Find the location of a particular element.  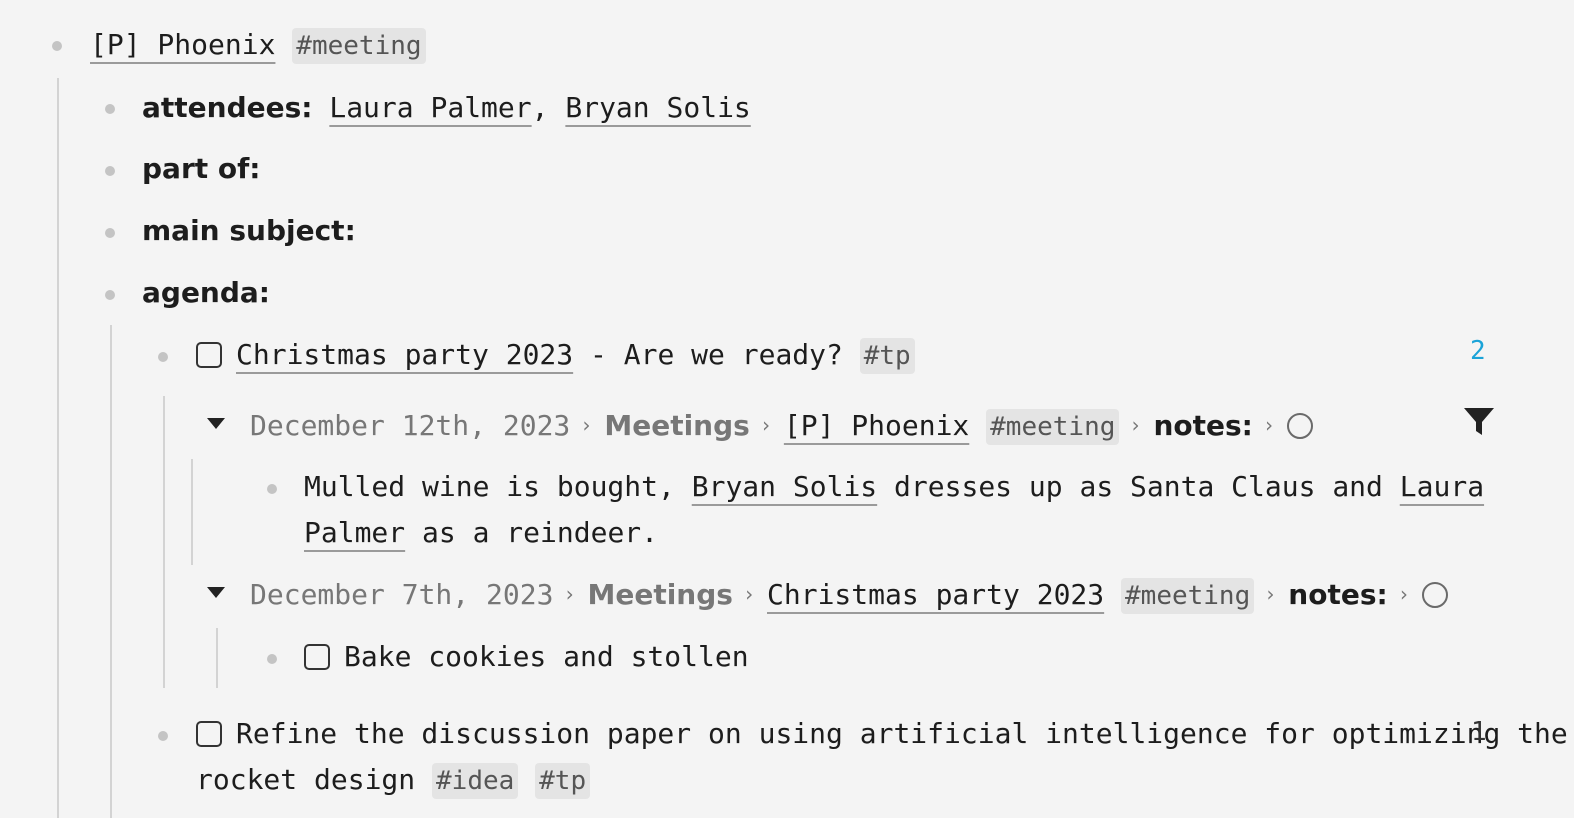

page-link: Christmas party 2023 is located at coordinates (404, 354).